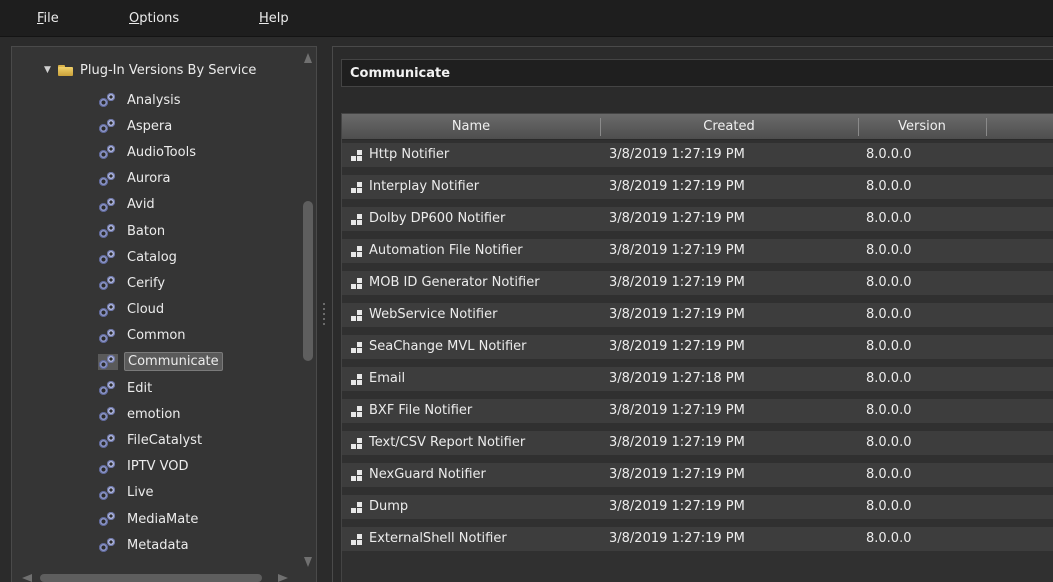 This screenshot has width=1053, height=582. Describe the element at coordinates (168, 70) in the screenshot. I see `tree-root-label: Plug-In Versions By Service` at that location.